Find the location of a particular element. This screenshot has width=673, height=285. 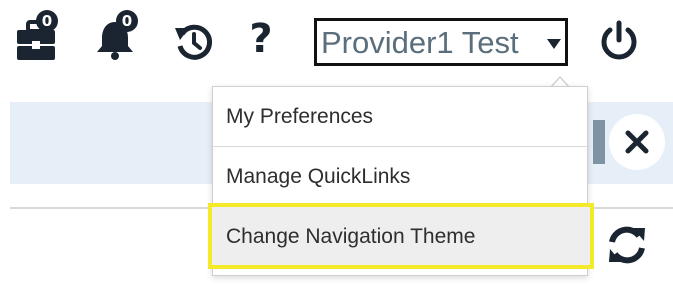

refresh-icon is located at coordinates (627, 245).